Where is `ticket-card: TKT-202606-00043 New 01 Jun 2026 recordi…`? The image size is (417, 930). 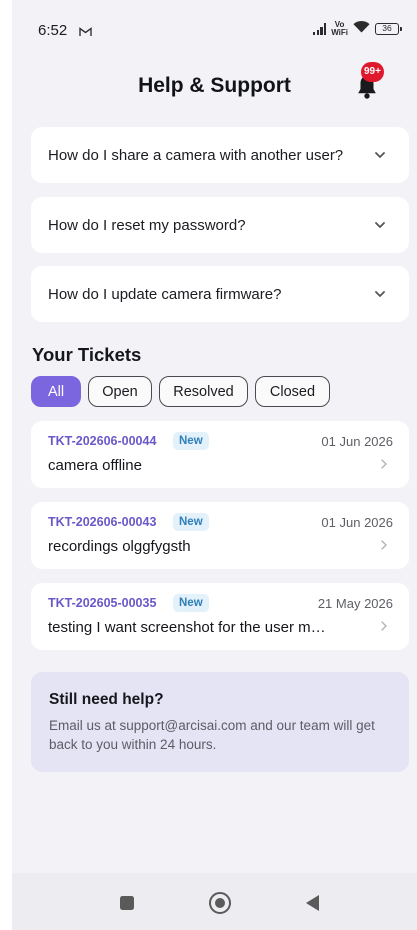 ticket-card: TKT-202606-00043 New 01 Jun 2026 recordi… is located at coordinates (220, 535).